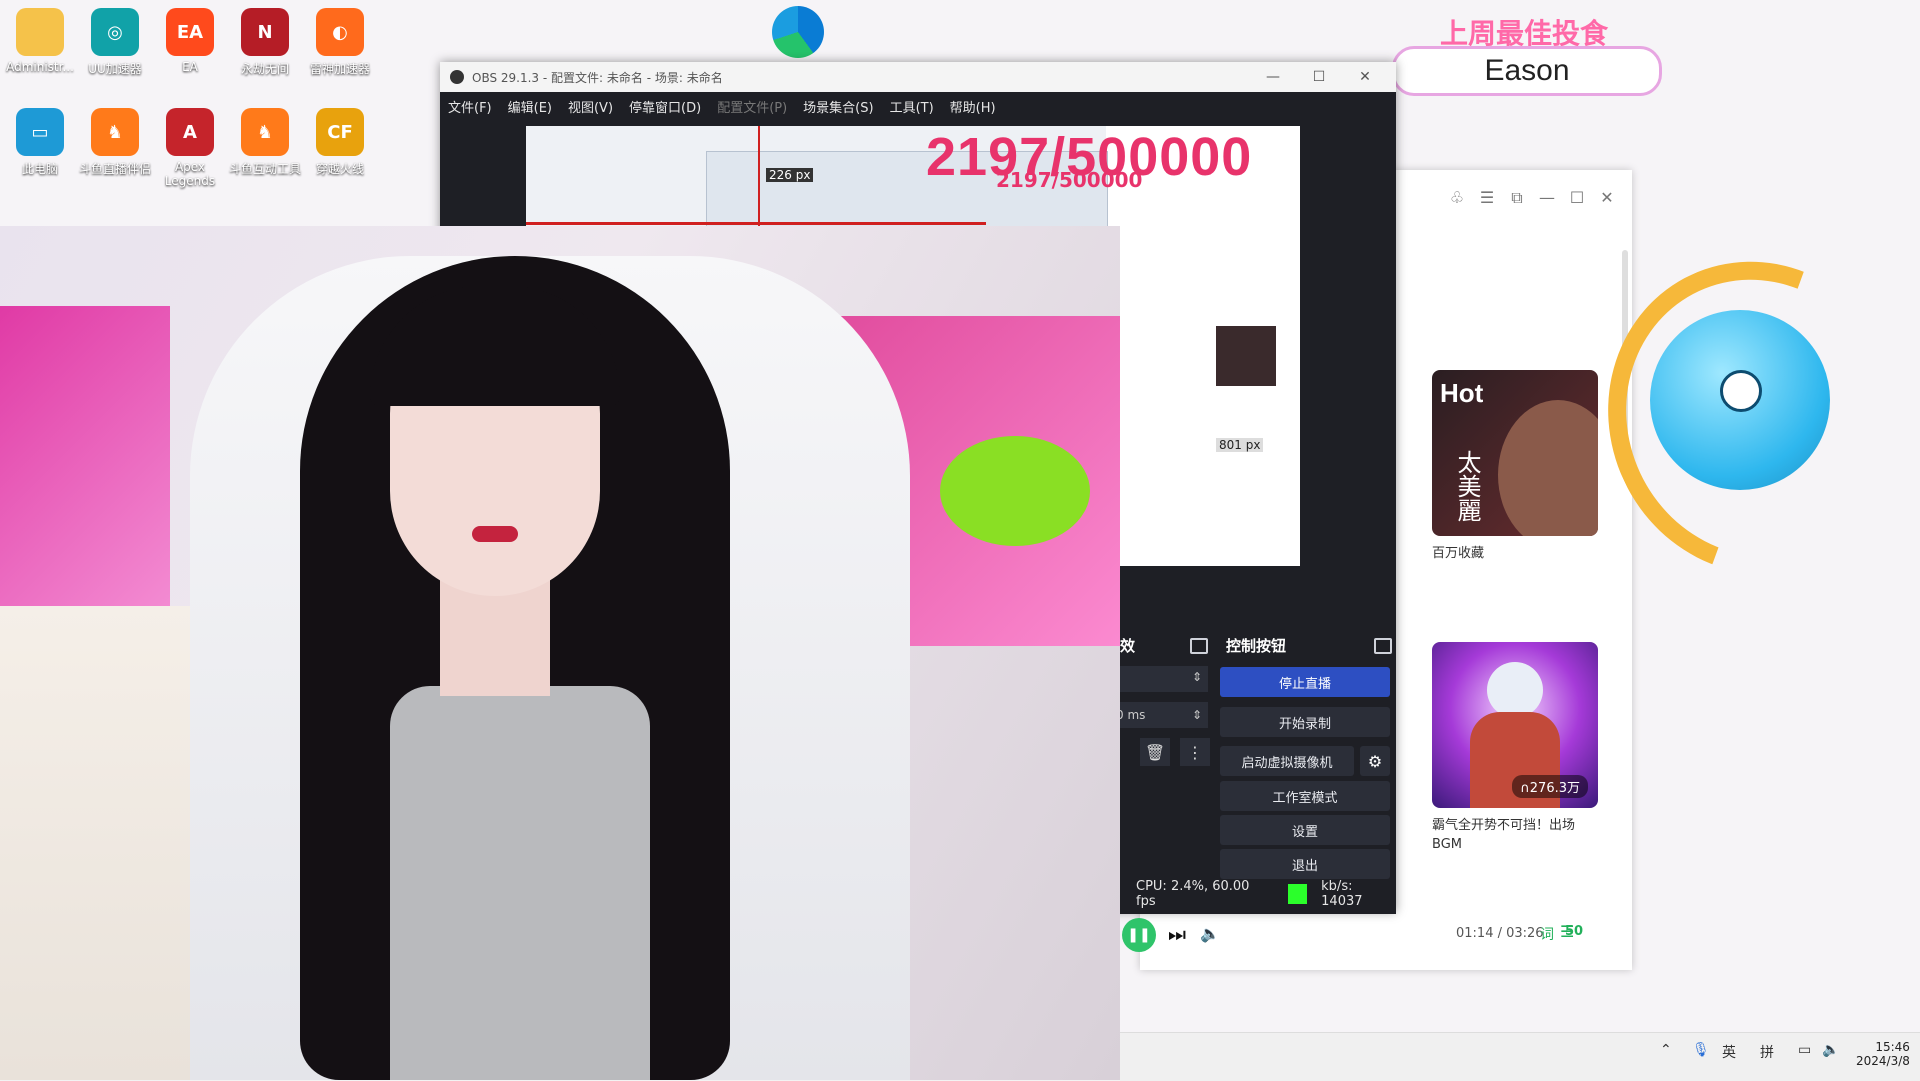  What do you see at coordinates (340, 32) in the screenshot?
I see `leishen-icon: ◐` at bounding box center [340, 32].